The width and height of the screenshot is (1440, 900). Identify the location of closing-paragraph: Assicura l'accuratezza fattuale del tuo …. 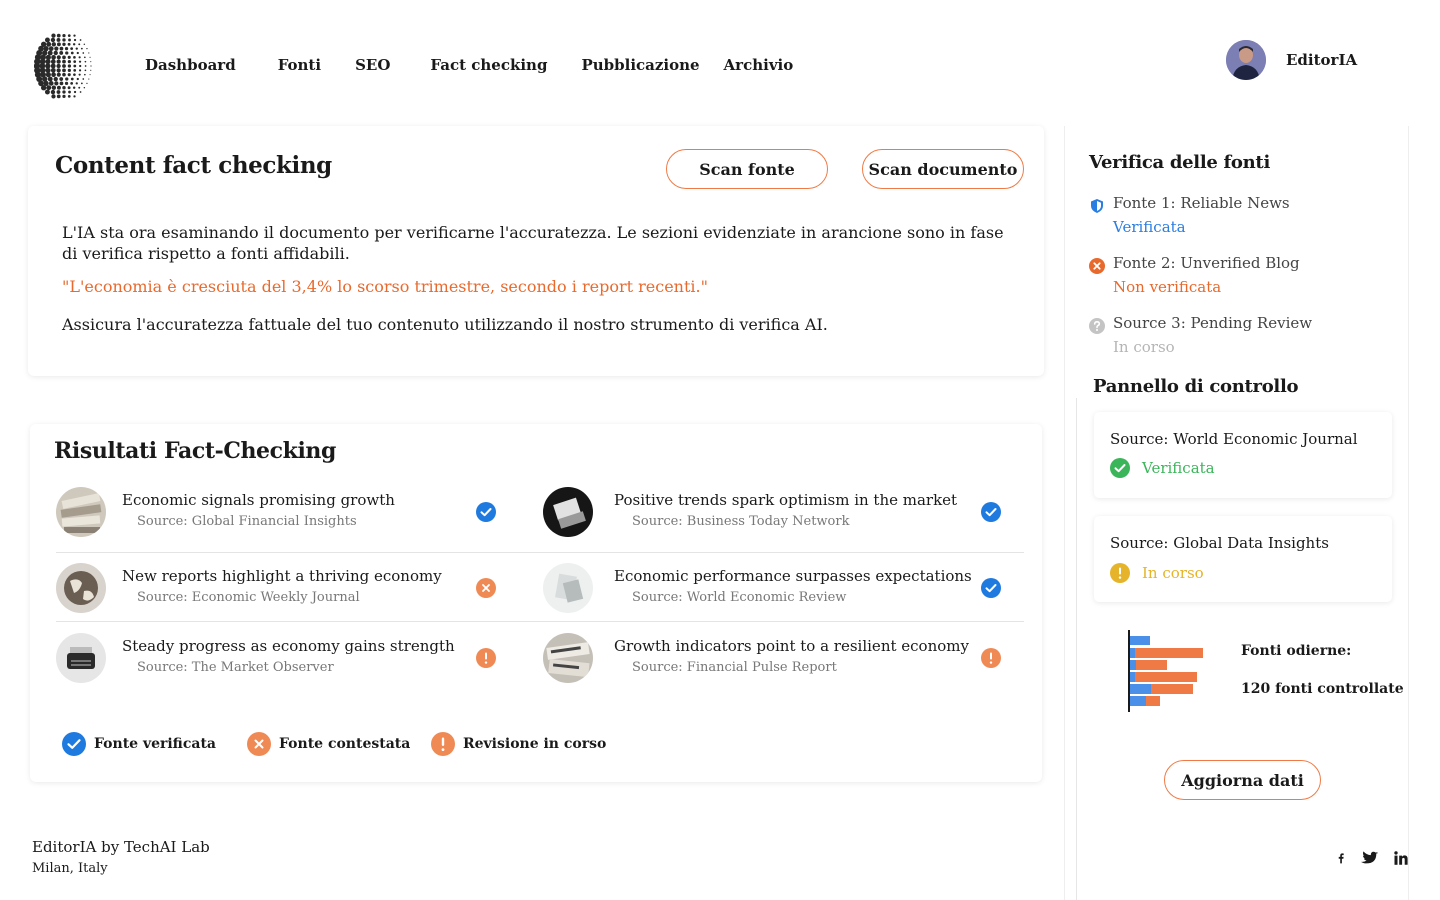
(445, 324).